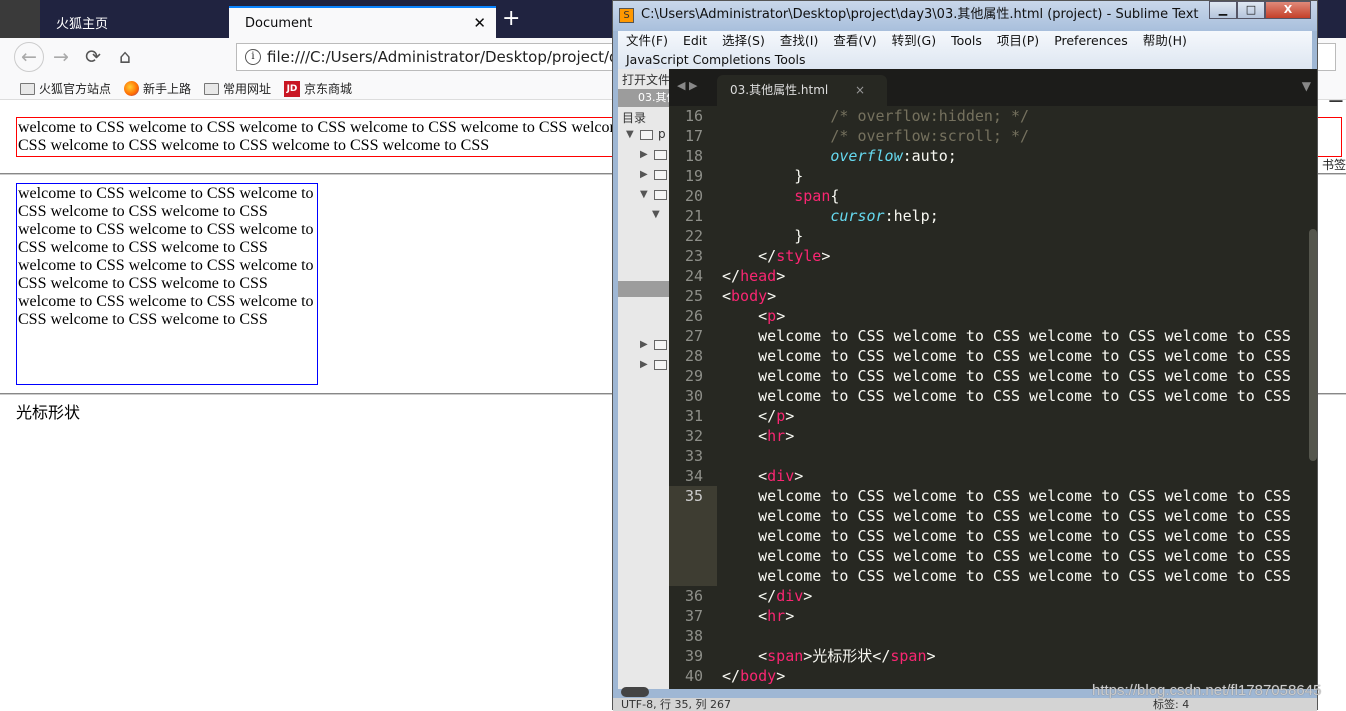 Image resolution: width=1346 pixels, height=711 pixels. What do you see at coordinates (1251, 10) in the screenshot?
I see `maximize-button: □` at bounding box center [1251, 10].